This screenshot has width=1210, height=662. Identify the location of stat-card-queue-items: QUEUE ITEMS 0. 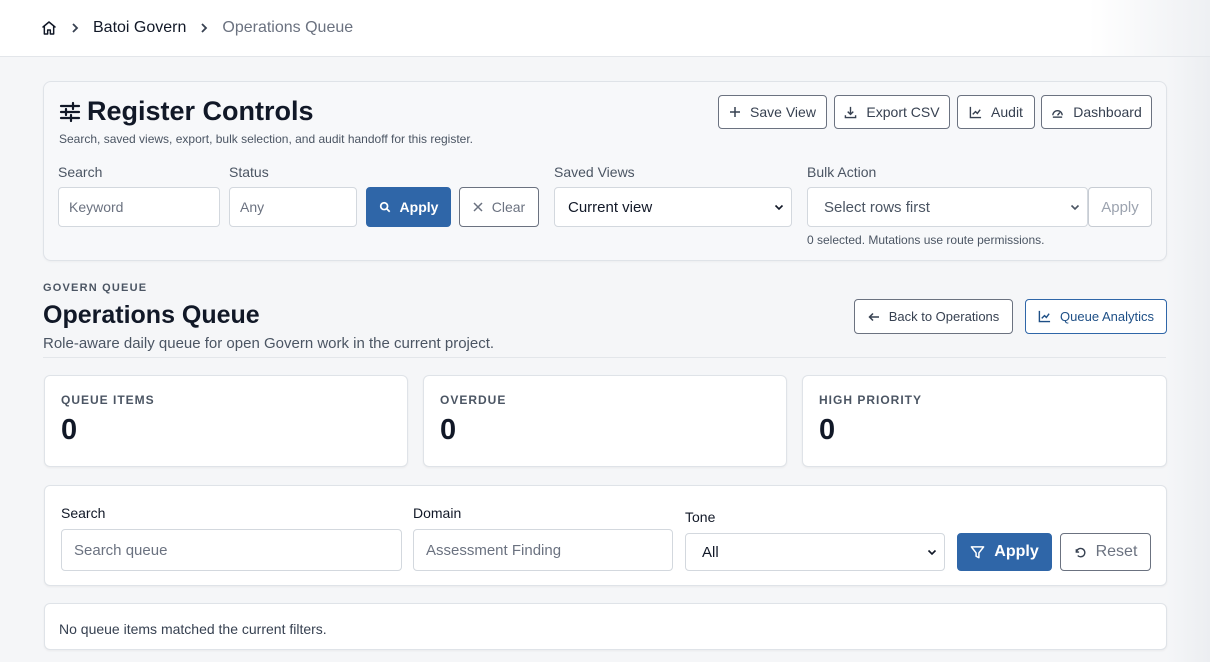
(226, 421).